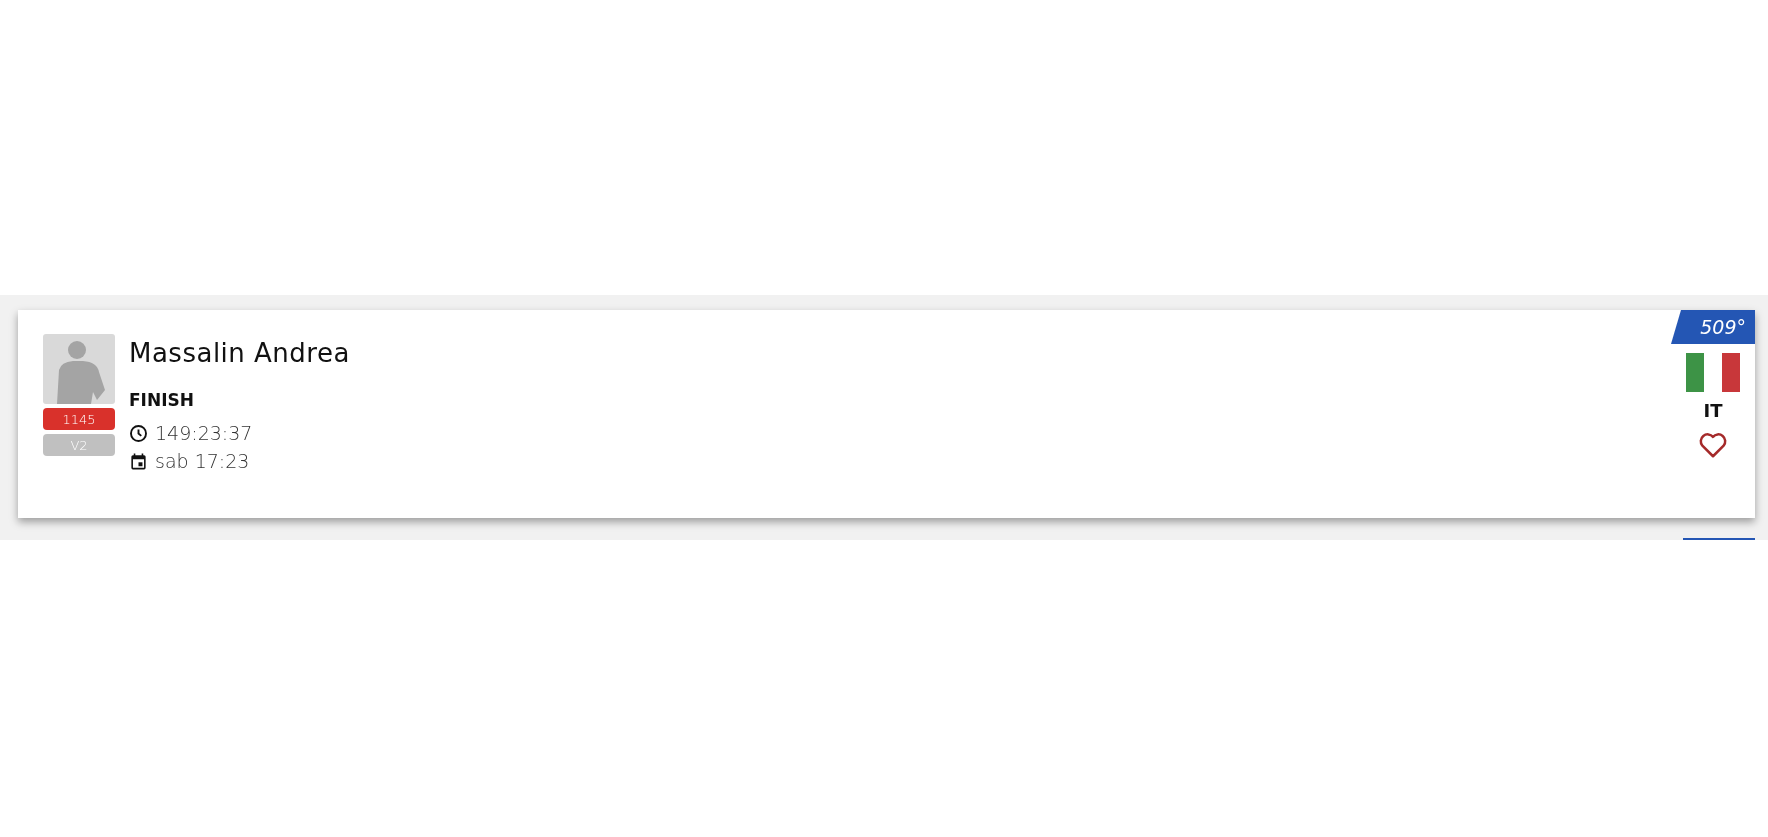  What do you see at coordinates (138, 433) in the screenshot?
I see `clock-icon` at bounding box center [138, 433].